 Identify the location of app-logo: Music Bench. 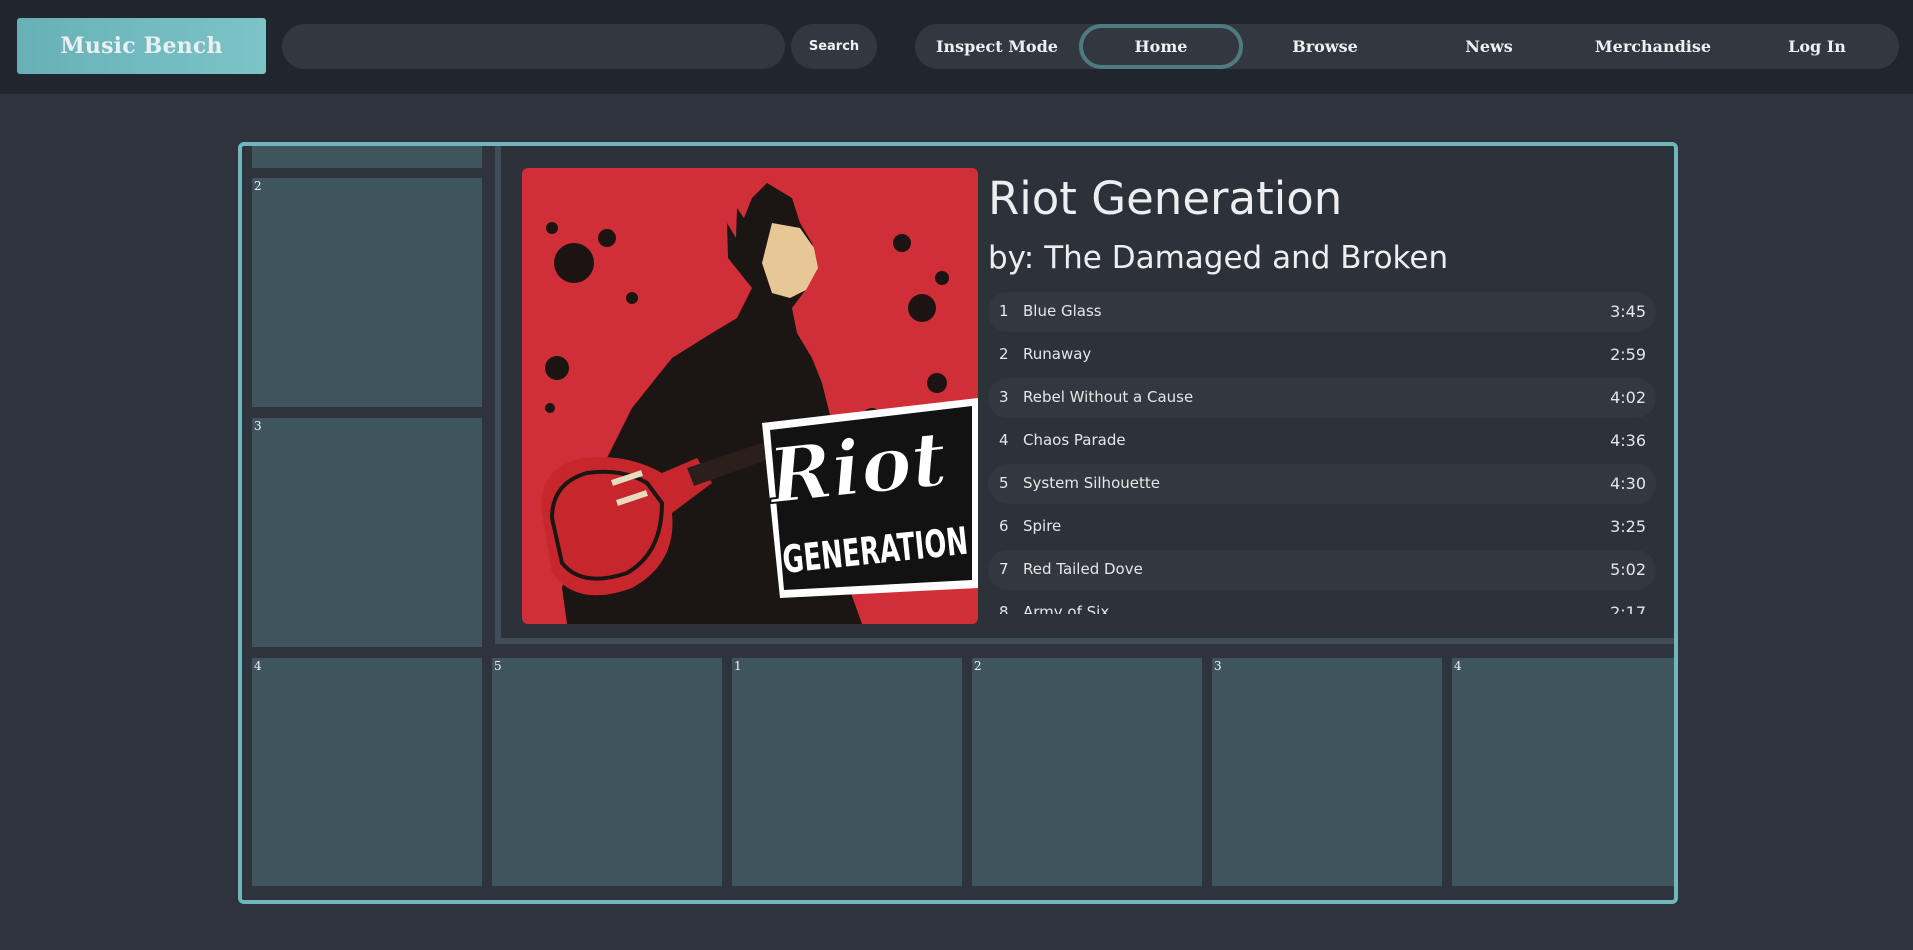
(141, 46).